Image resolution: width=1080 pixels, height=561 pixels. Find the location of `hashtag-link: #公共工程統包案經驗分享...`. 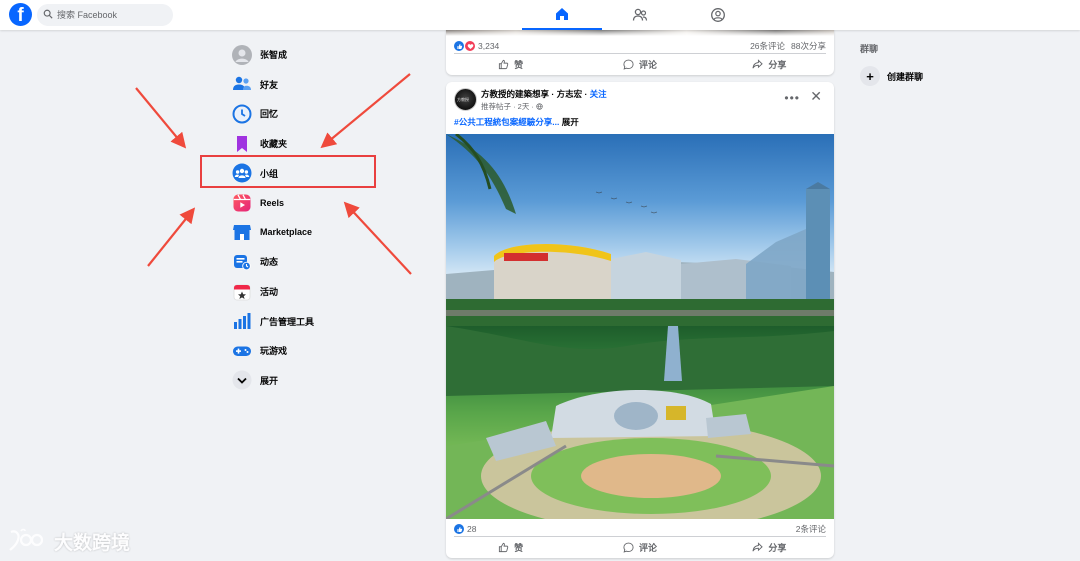

hashtag-link: #公共工程統包案經驗分享... is located at coordinates (506, 122).